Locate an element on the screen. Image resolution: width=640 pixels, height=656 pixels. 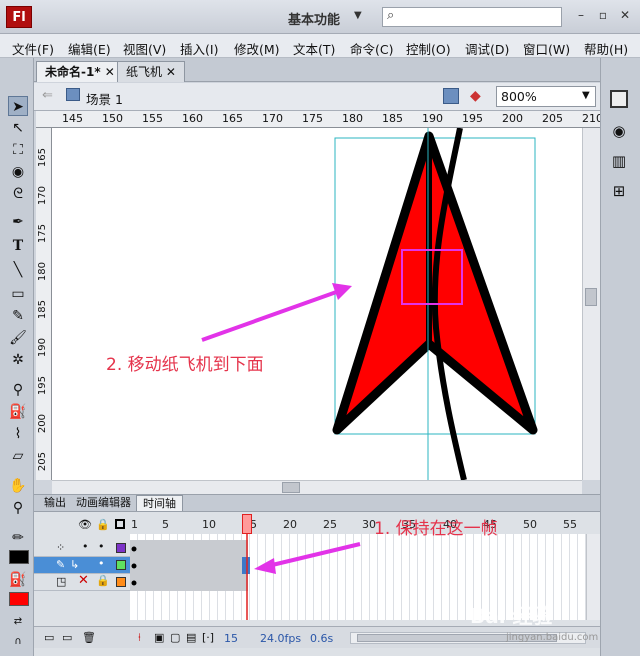
zoom-tool-icon: ⚲ is located at coordinates (18, 508).